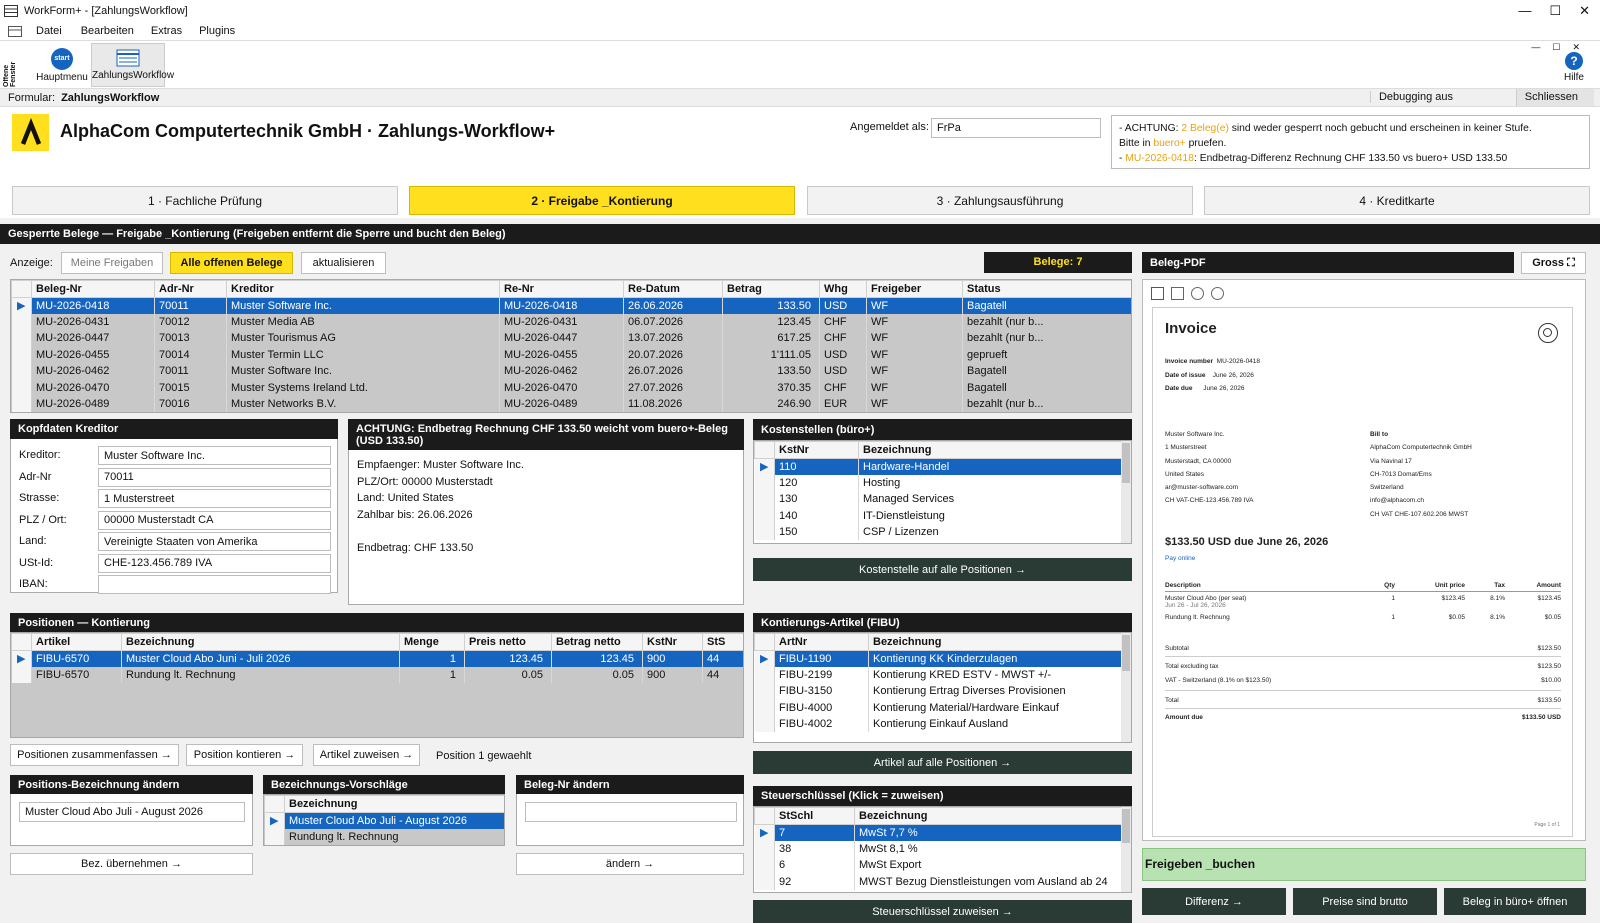  What do you see at coordinates (843, 289) in the screenshot?
I see `col-whg: Whg` at bounding box center [843, 289].